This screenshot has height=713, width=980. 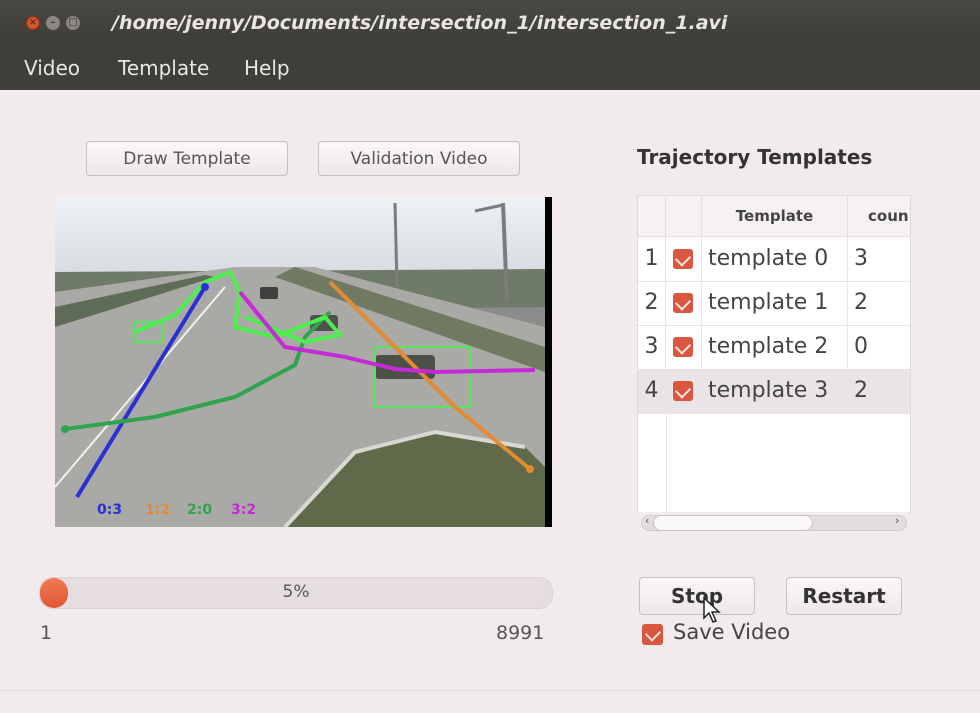 What do you see at coordinates (684, 216) in the screenshot?
I see `header-check` at bounding box center [684, 216].